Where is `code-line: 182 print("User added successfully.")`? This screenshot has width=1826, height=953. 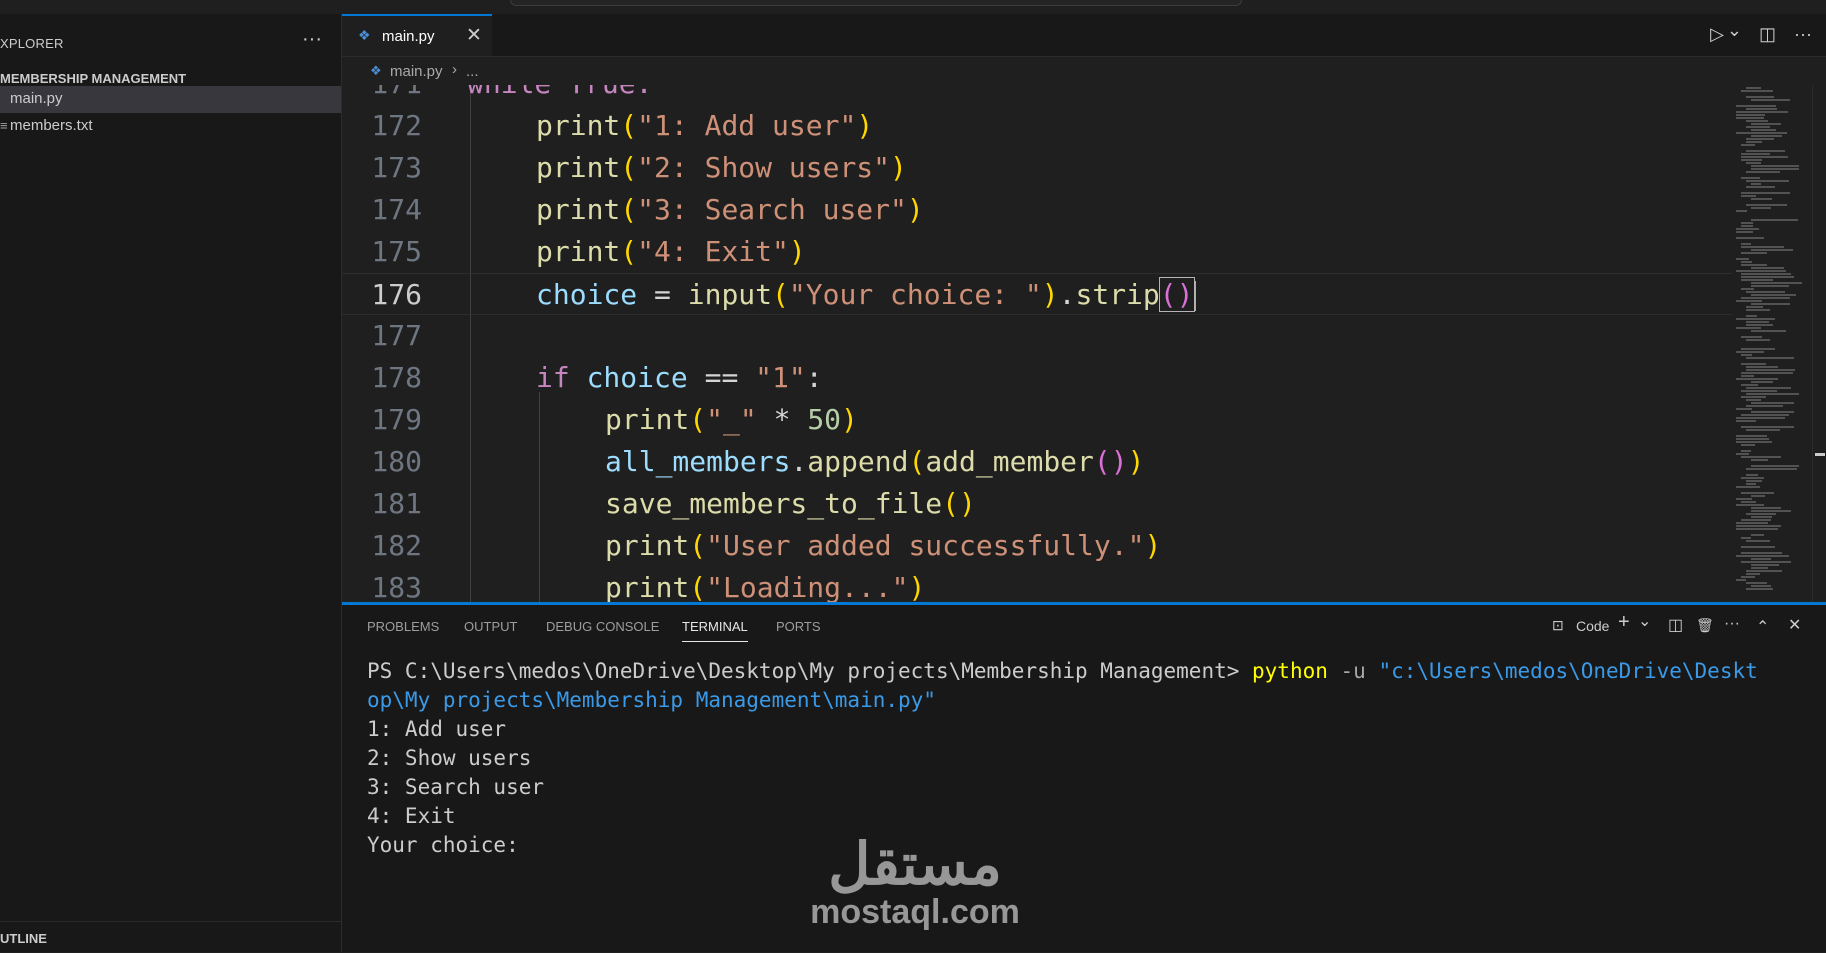
code-line: 182 print("User added successfully.") is located at coordinates (1037, 546).